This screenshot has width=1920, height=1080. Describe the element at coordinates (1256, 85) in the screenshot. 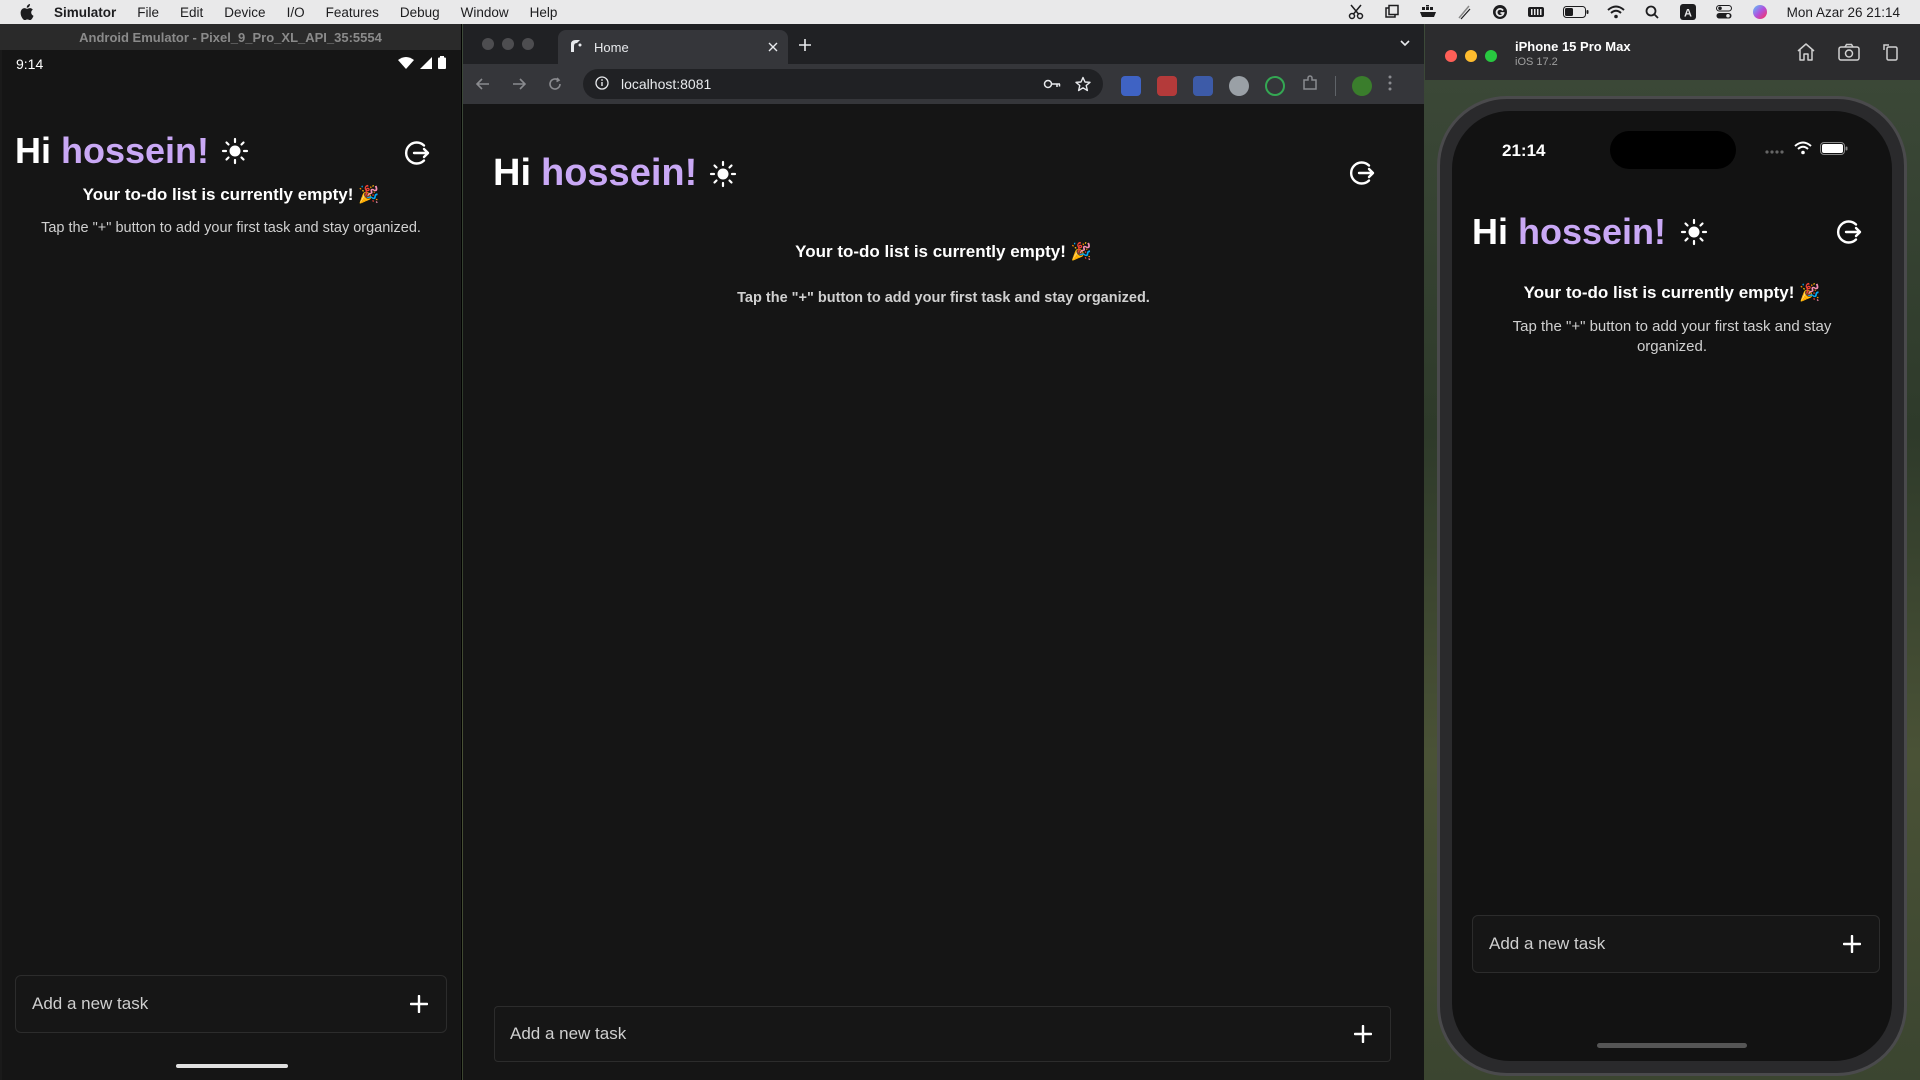

I see `extension-icons` at that location.